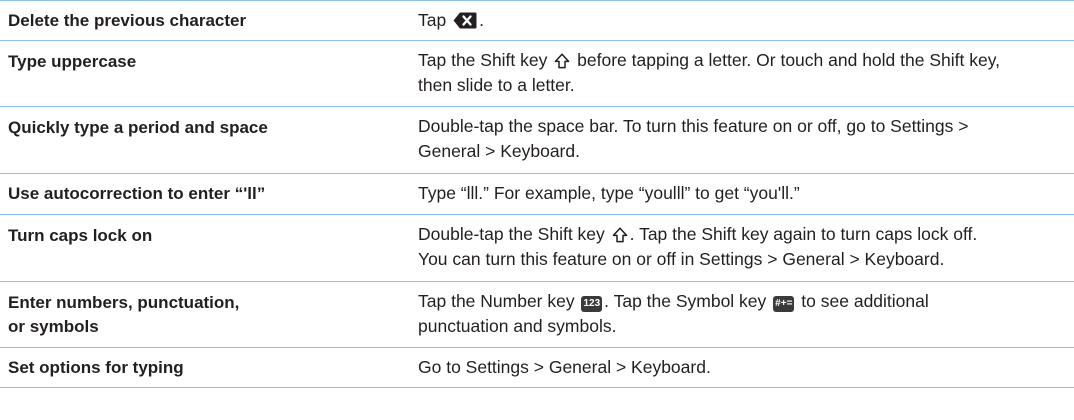  I want to click on description-text: Double-tap the Shift key, so click(511, 234).